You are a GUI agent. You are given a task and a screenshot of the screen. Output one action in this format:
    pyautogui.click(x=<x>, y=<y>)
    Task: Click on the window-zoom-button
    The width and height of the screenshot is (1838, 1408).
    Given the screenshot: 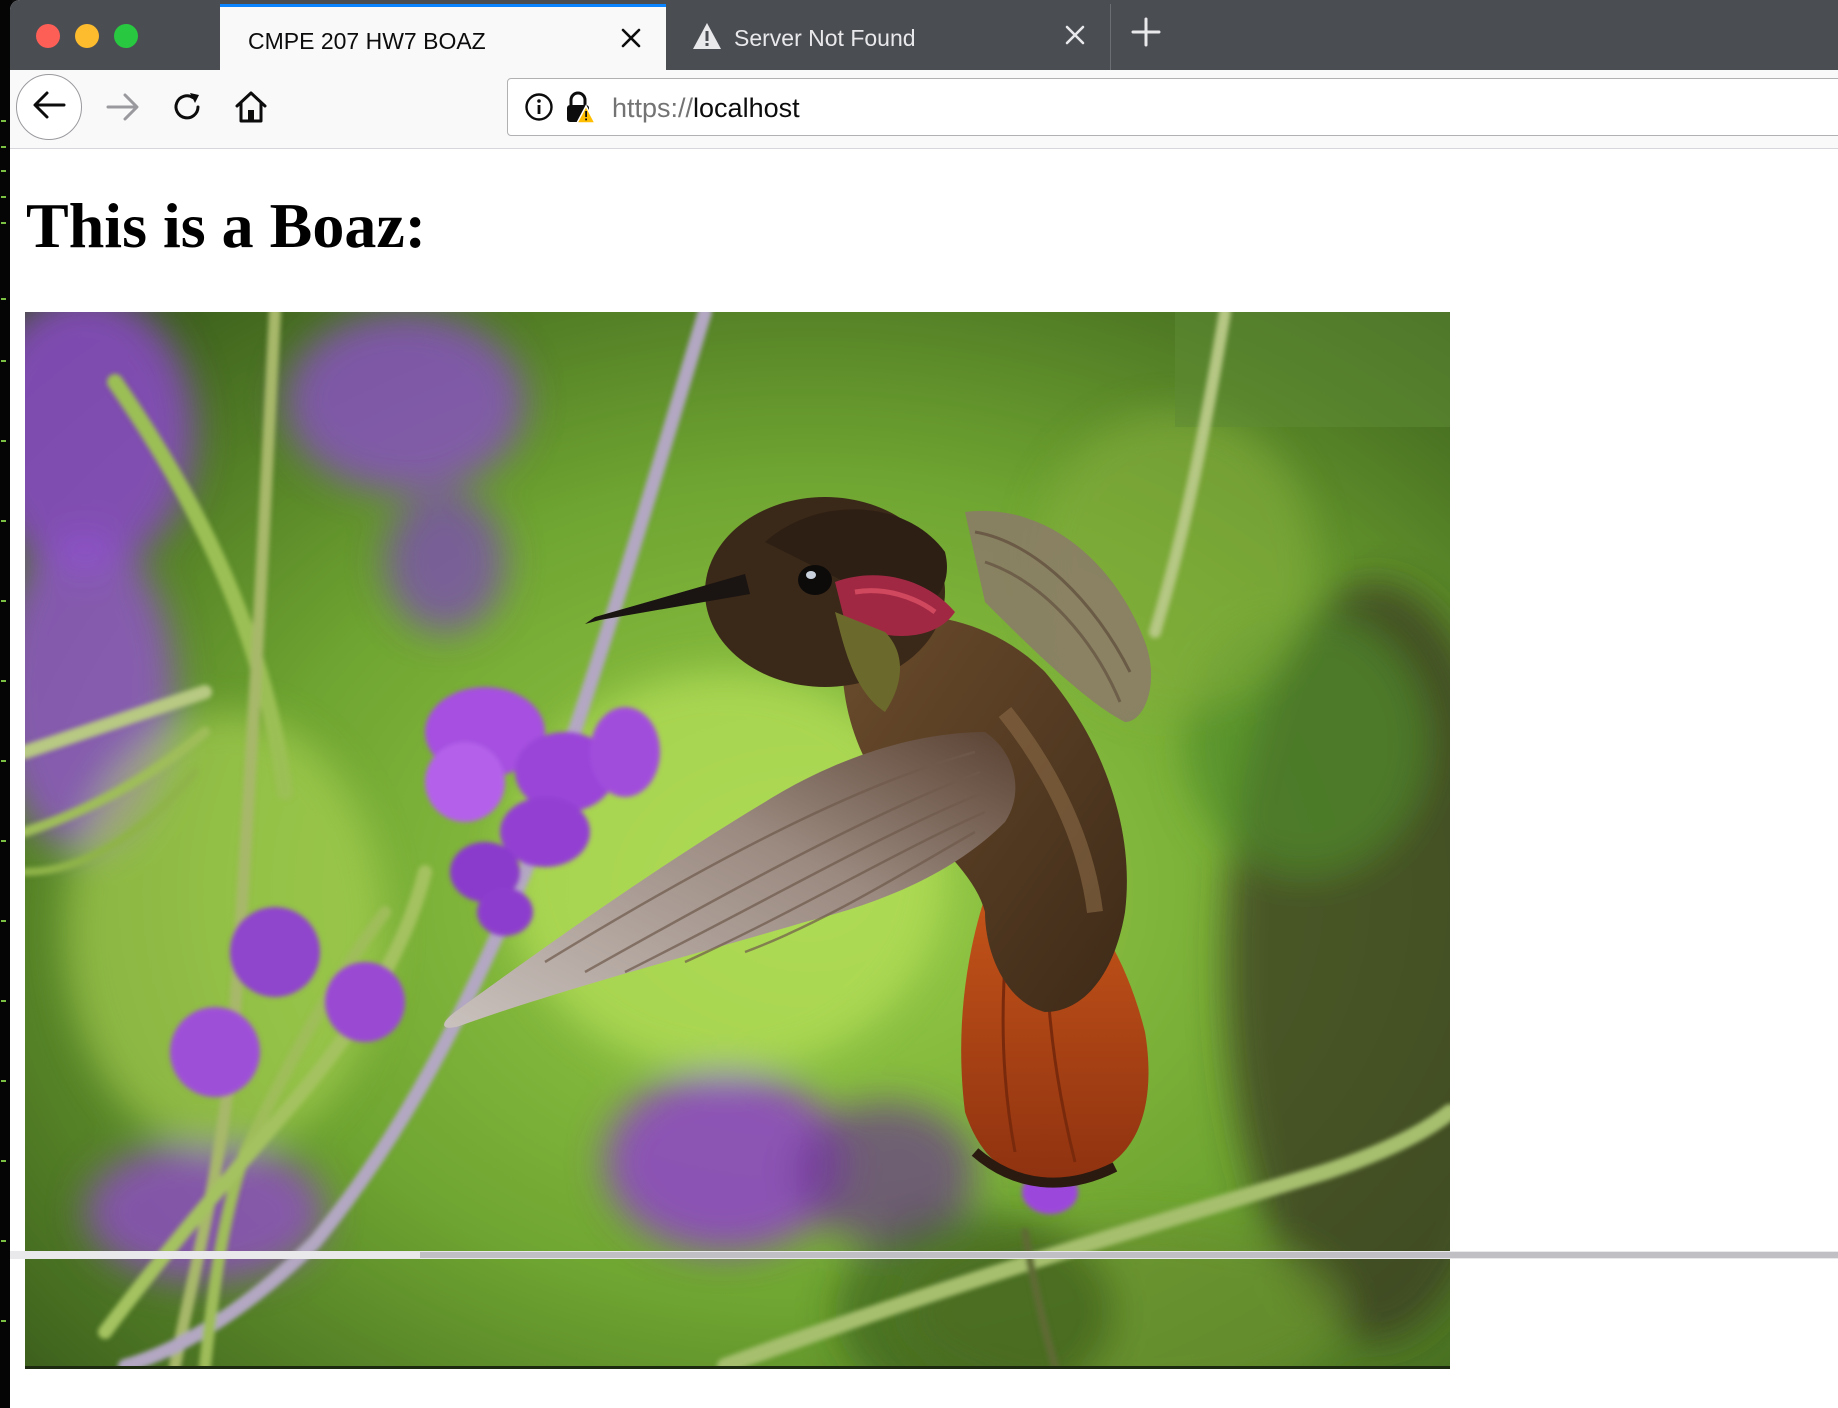 What is the action you would take?
    pyautogui.click(x=126, y=36)
    